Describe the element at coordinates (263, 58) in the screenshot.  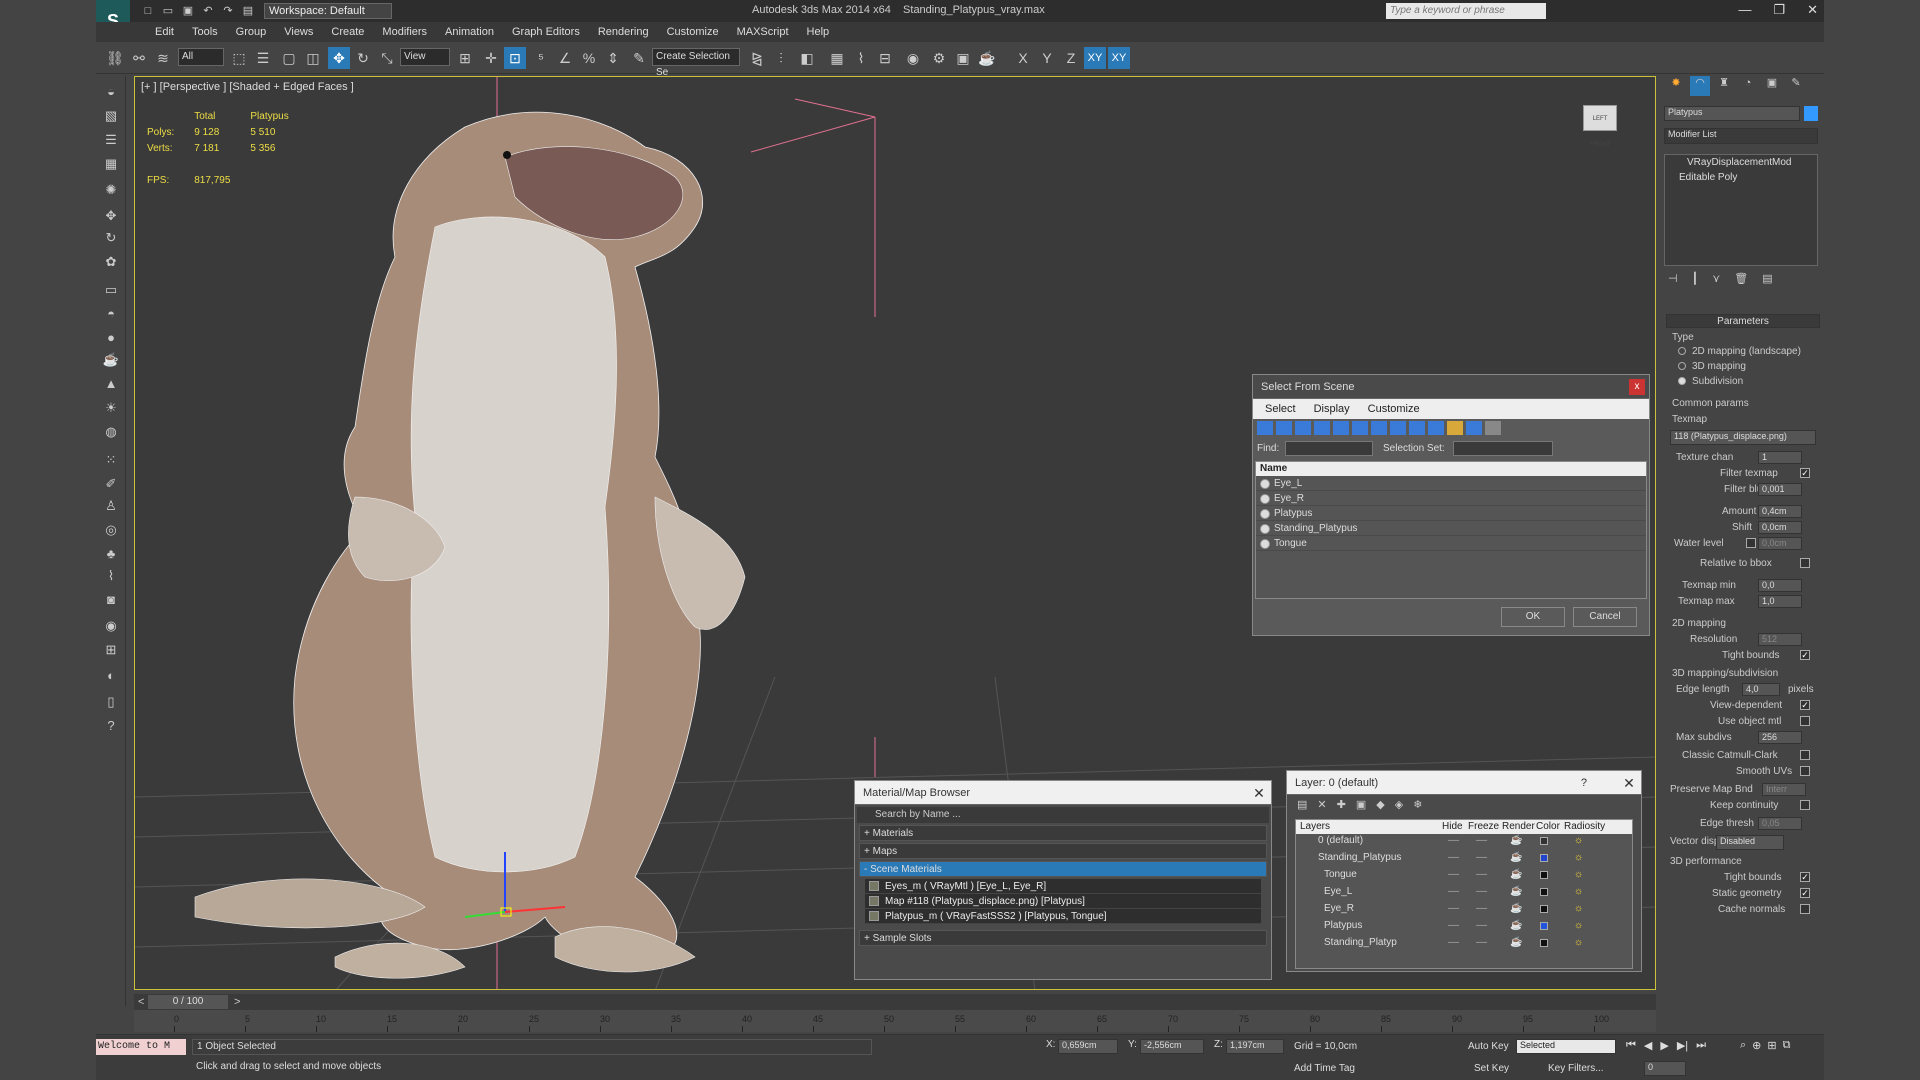
I see `select-by-name-icon: ☰` at that location.